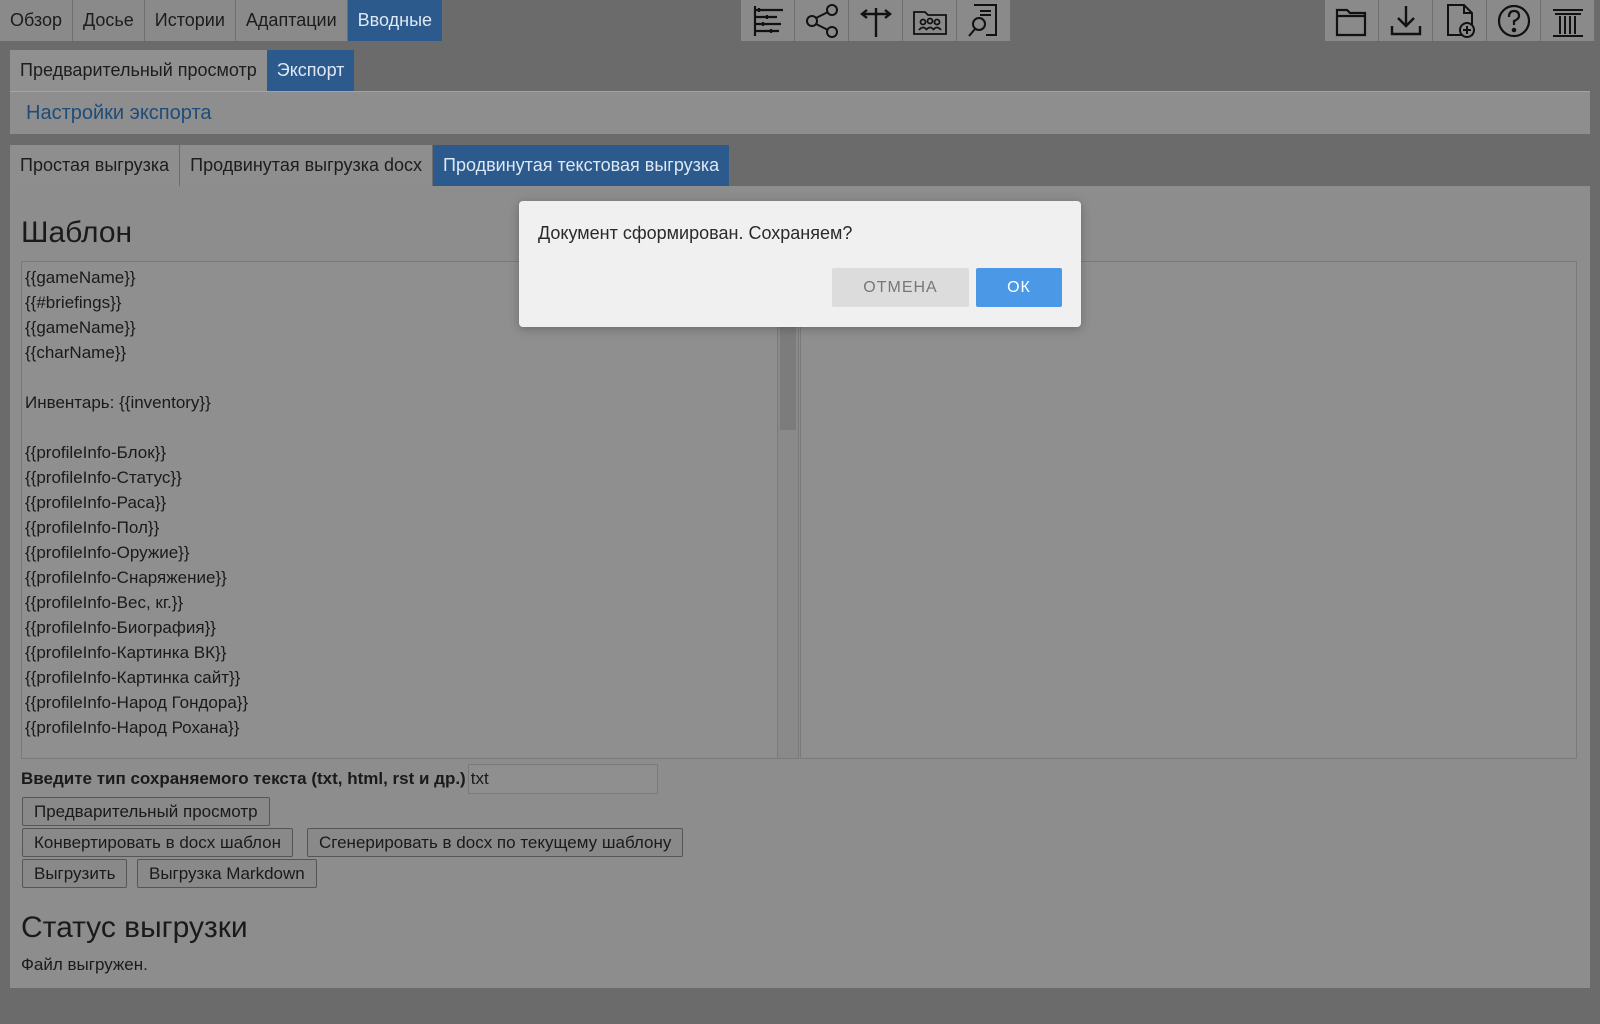 The image size is (1600, 1024). I want to click on right-toolbar, so click(1460, 20).